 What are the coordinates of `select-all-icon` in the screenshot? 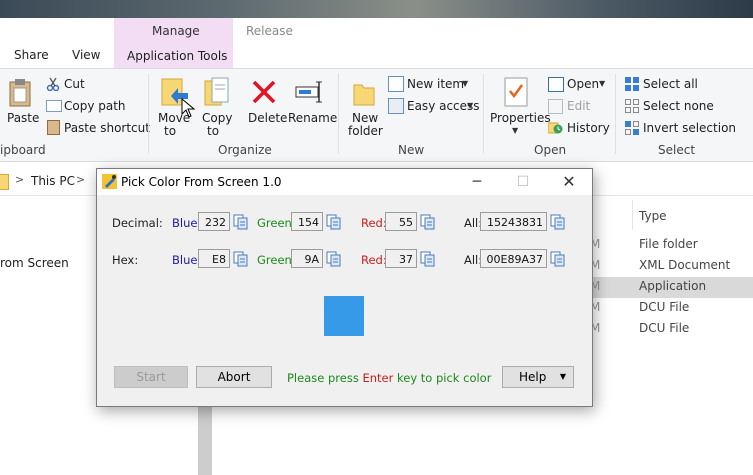 It's located at (632, 85).